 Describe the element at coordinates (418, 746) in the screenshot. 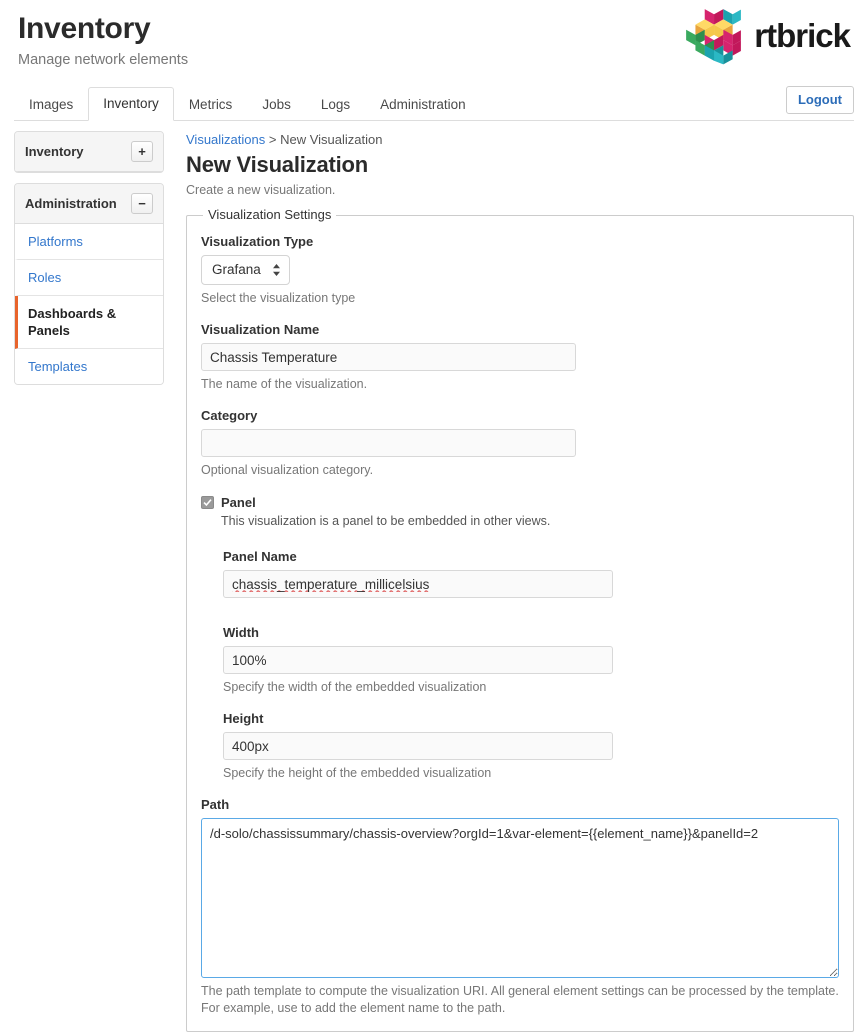

I see `height-input` at that location.